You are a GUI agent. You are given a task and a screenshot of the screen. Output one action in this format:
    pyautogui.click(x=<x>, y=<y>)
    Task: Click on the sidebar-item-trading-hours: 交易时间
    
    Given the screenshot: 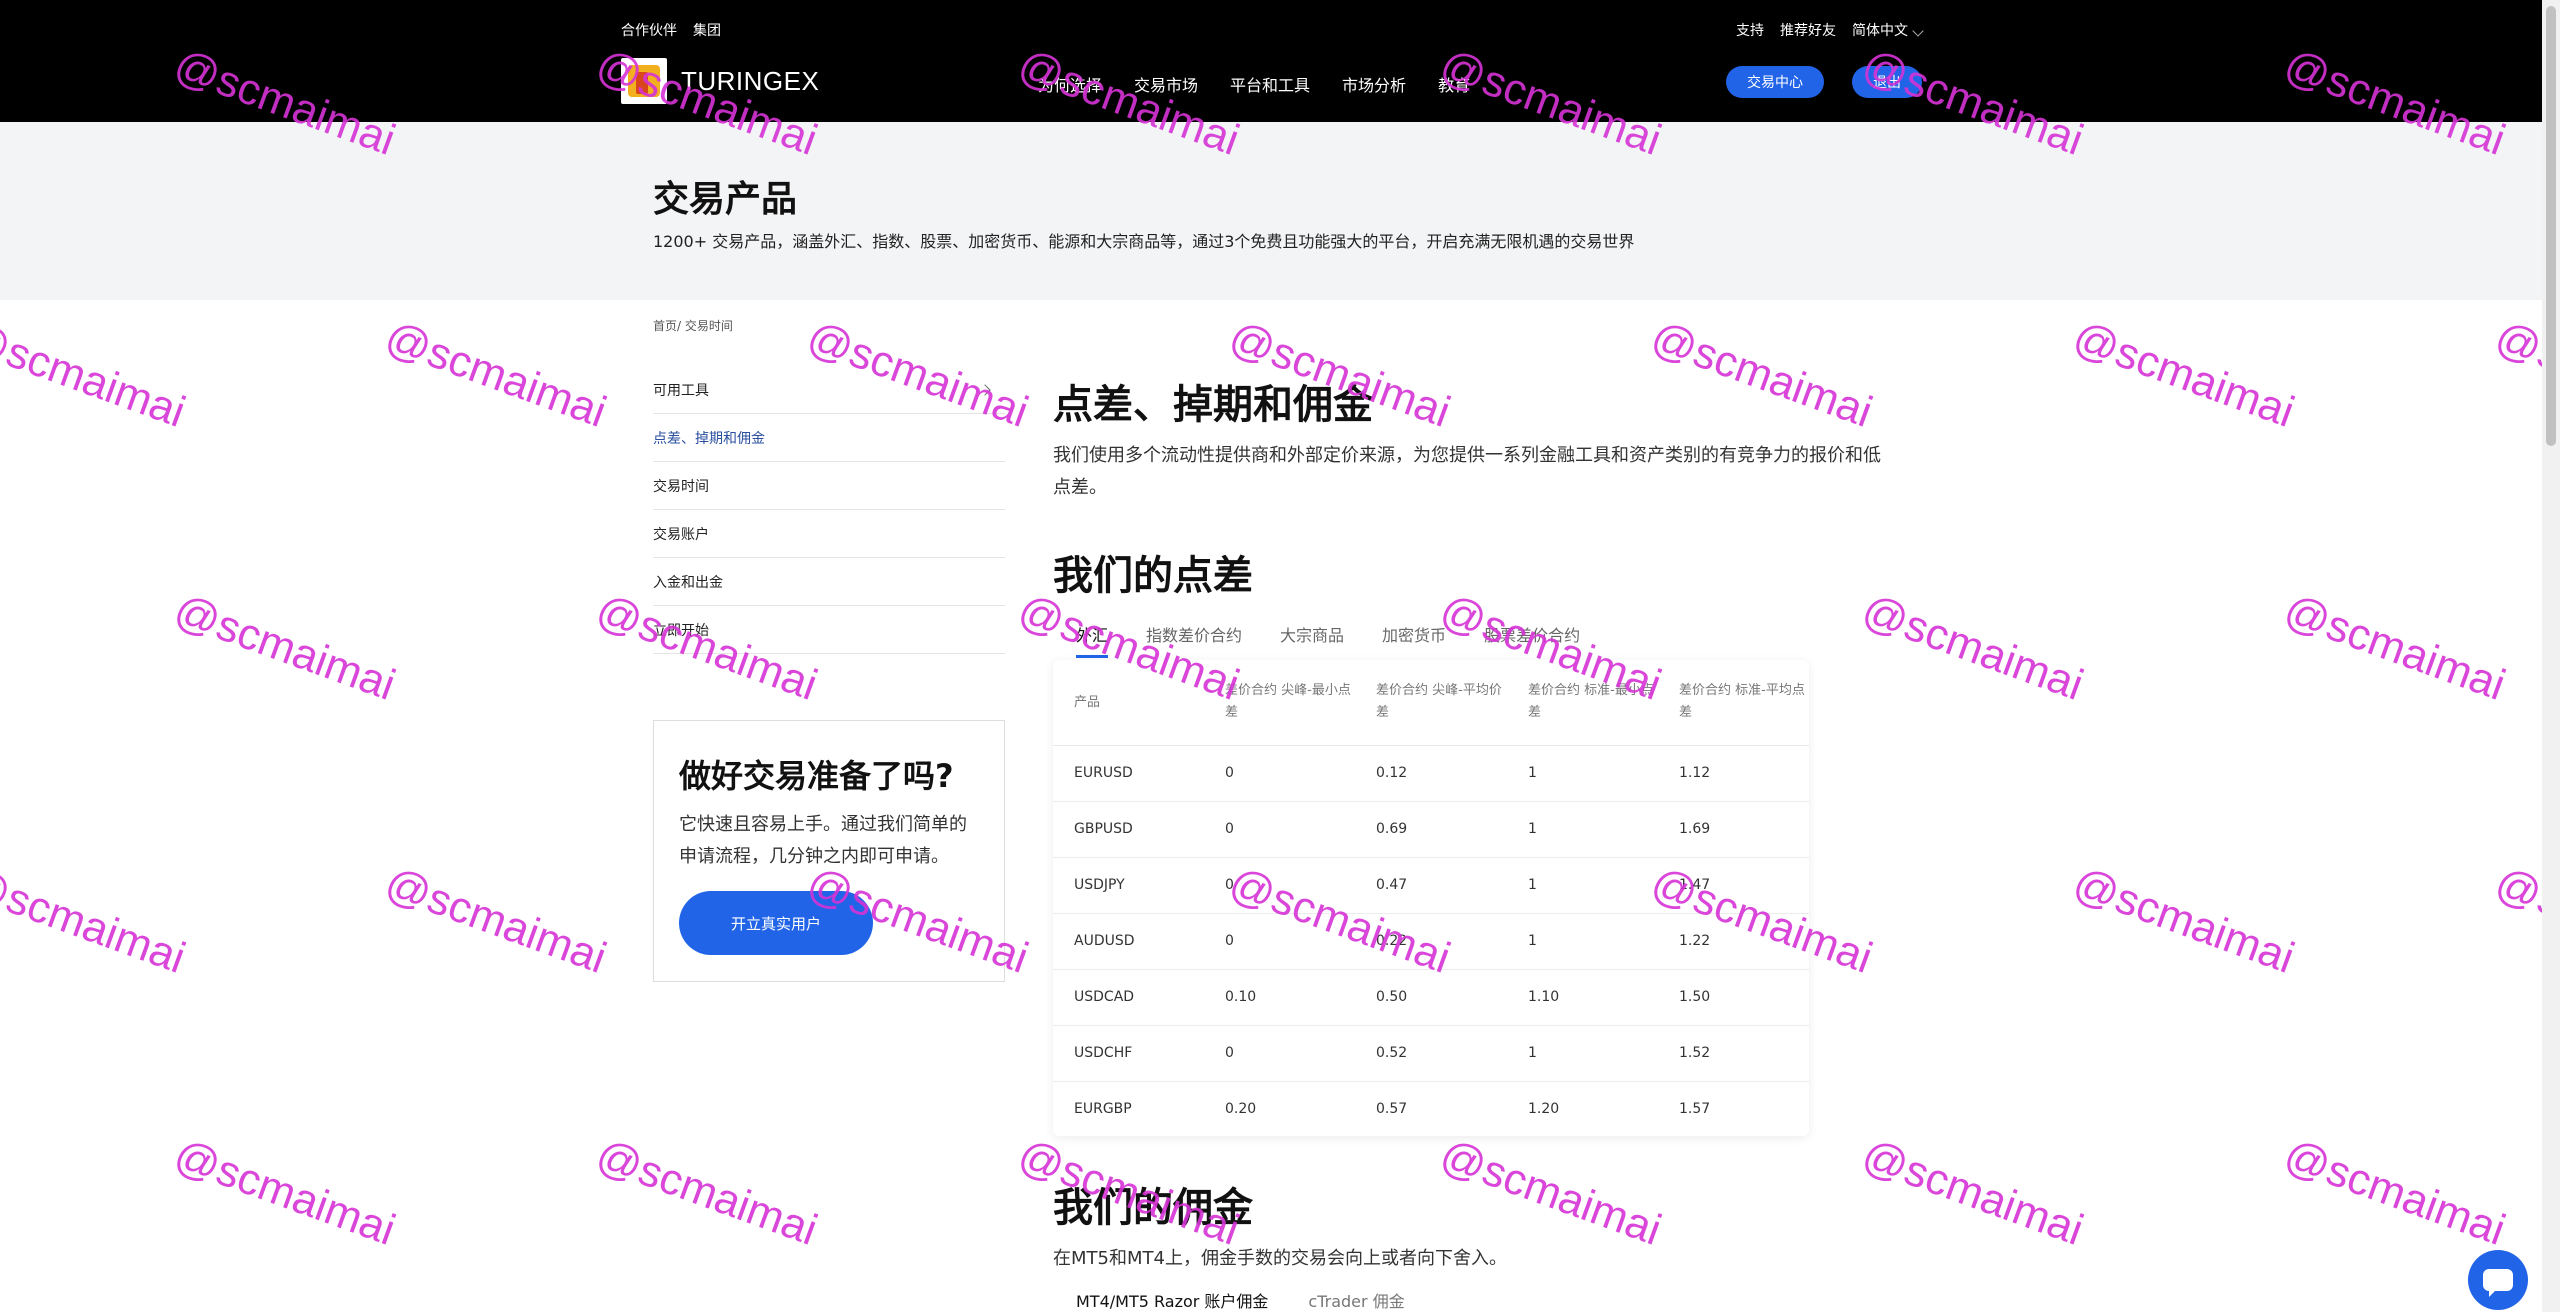 What is the action you would take?
    pyautogui.click(x=829, y=486)
    